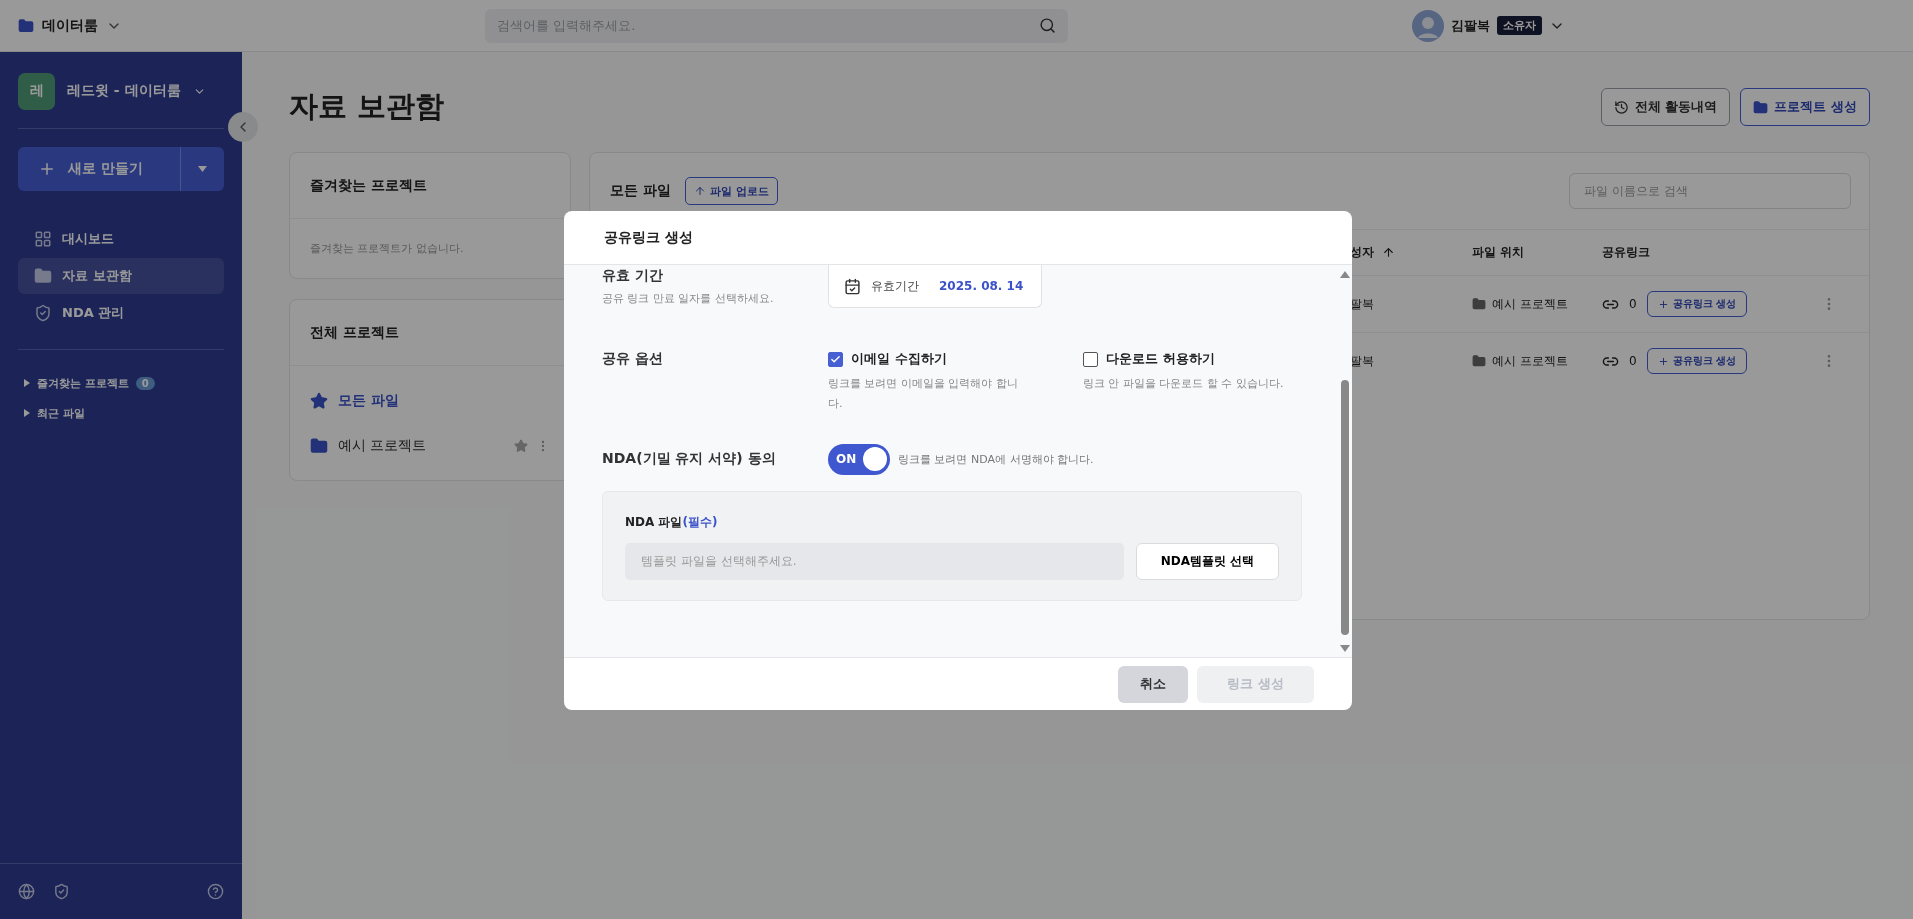 This screenshot has height=919, width=1913. What do you see at coordinates (859, 459) in the screenshot?
I see `nda-toggle: ON` at bounding box center [859, 459].